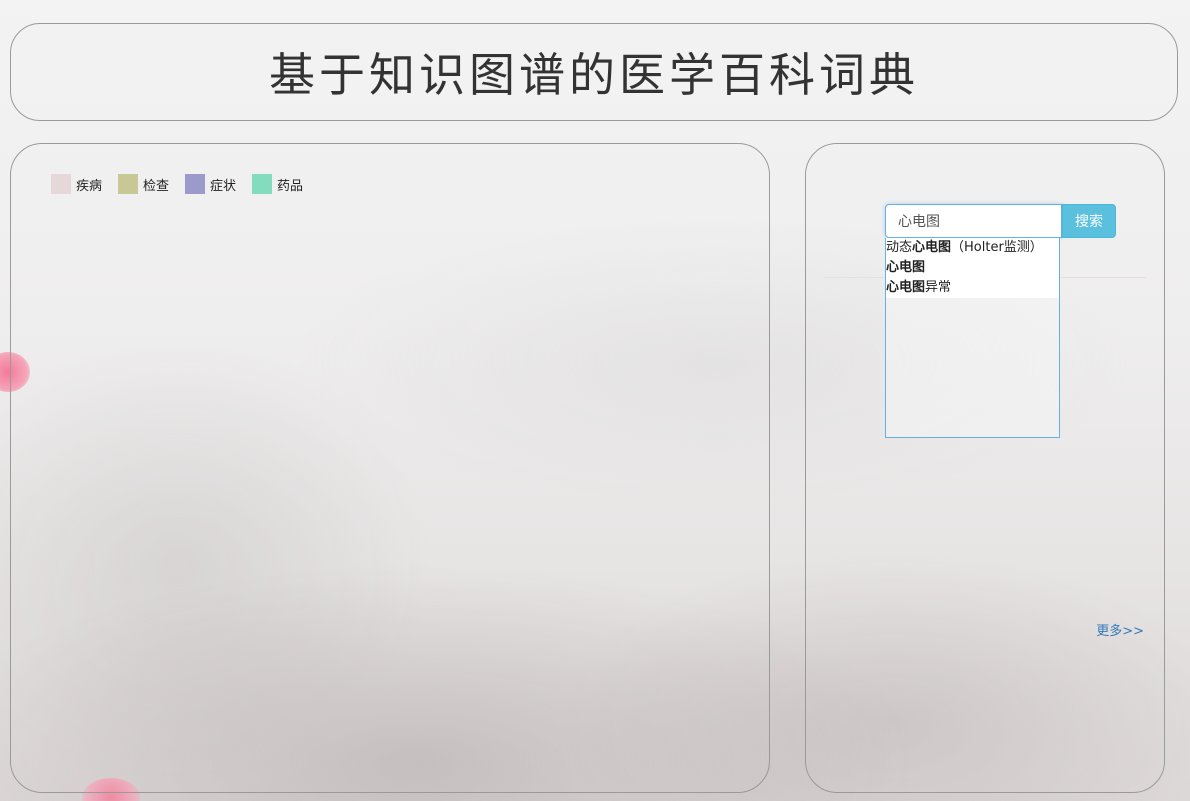  What do you see at coordinates (972, 338) in the screenshot?
I see `autocomplete-dropdown: 动态心电图（Holter监测） 心电图 心电图异常` at bounding box center [972, 338].